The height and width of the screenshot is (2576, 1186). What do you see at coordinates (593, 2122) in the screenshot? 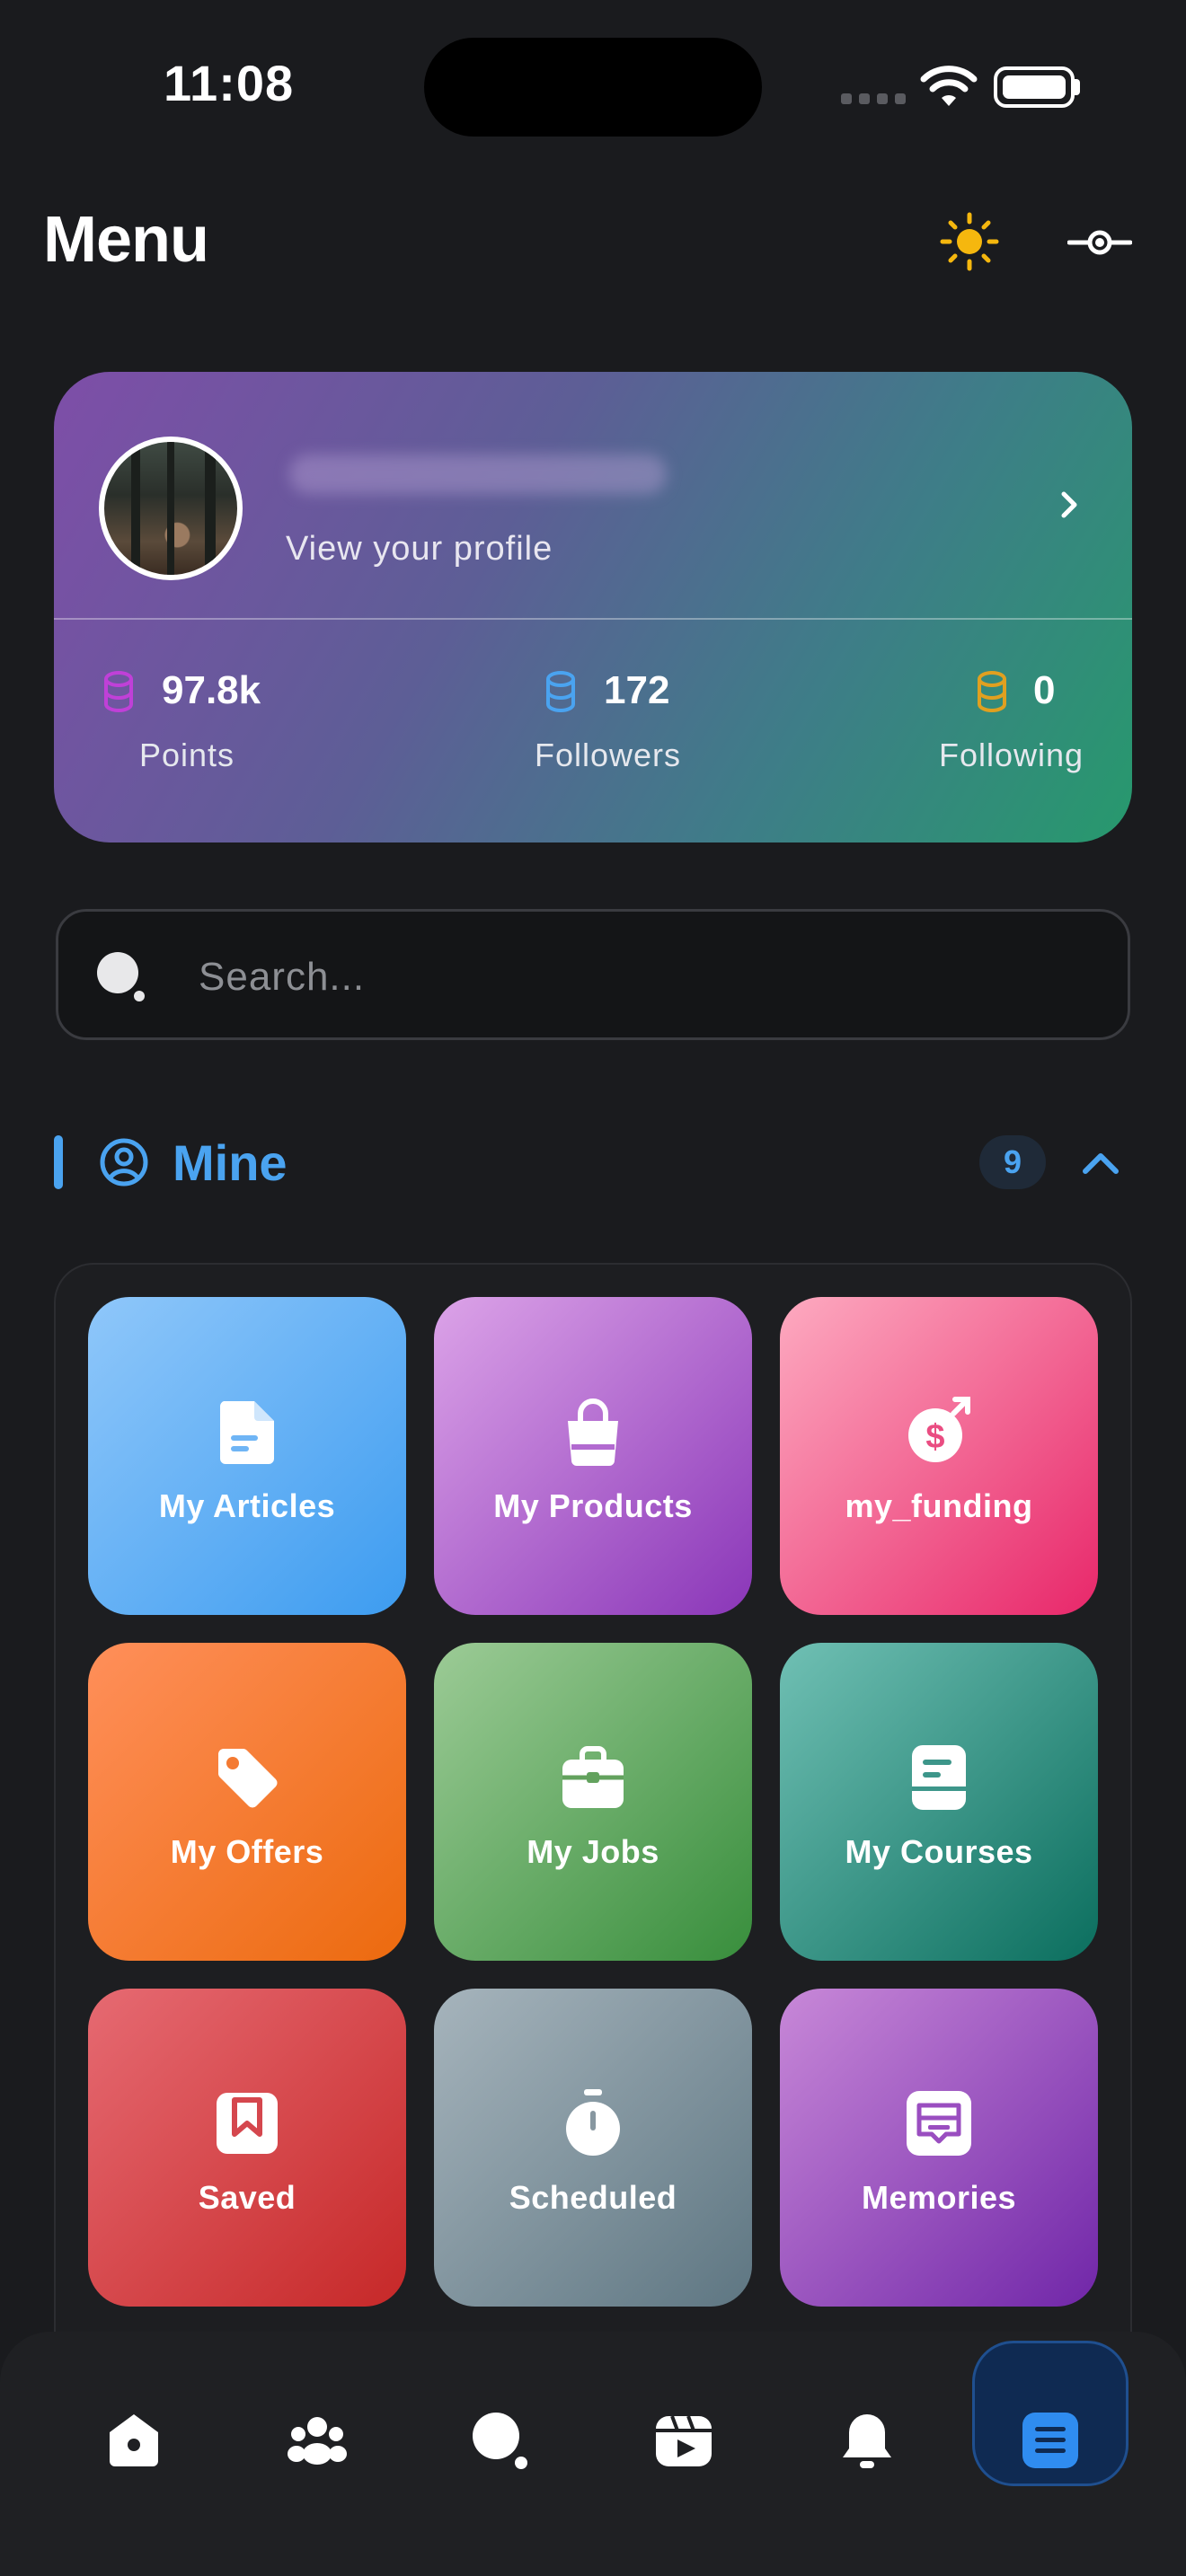
I see `timer-icon` at bounding box center [593, 2122].